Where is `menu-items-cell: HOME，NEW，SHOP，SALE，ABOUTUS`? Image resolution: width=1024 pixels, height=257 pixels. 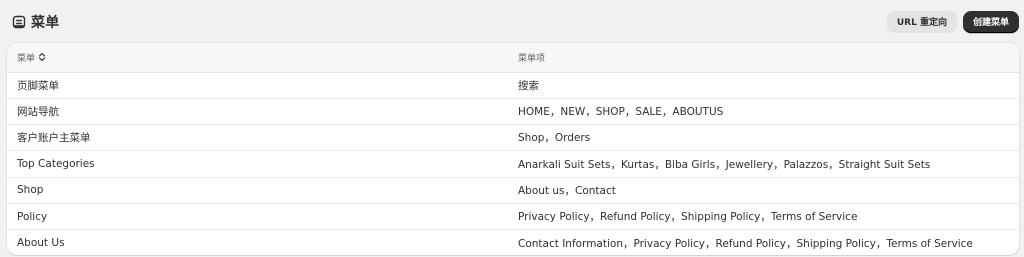
menu-items-cell: HOME，NEW，SHOP，SALE，ABOUTUS is located at coordinates (621, 111).